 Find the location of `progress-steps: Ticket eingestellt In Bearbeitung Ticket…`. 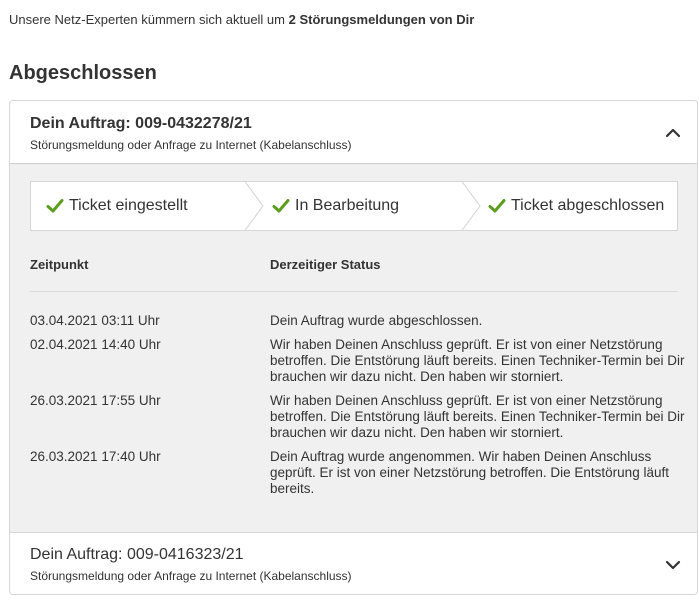

progress-steps: Ticket eingestellt In Bearbeitung Ticket… is located at coordinates (354, 206).